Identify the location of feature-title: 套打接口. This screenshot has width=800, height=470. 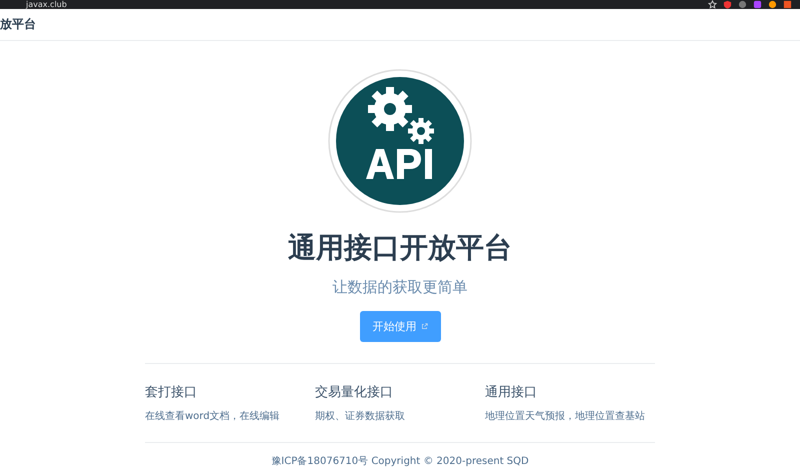
(171, 393).